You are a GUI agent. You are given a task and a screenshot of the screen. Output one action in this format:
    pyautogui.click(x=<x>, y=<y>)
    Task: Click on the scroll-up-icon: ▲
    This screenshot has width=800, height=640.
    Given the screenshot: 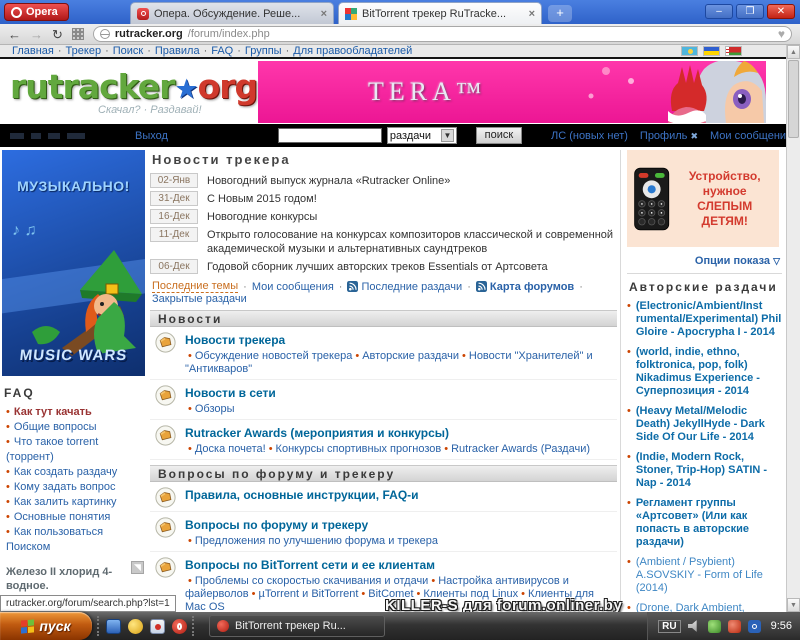 What is the action you would take?
    pyautogui.click(x=793, y=52)
    